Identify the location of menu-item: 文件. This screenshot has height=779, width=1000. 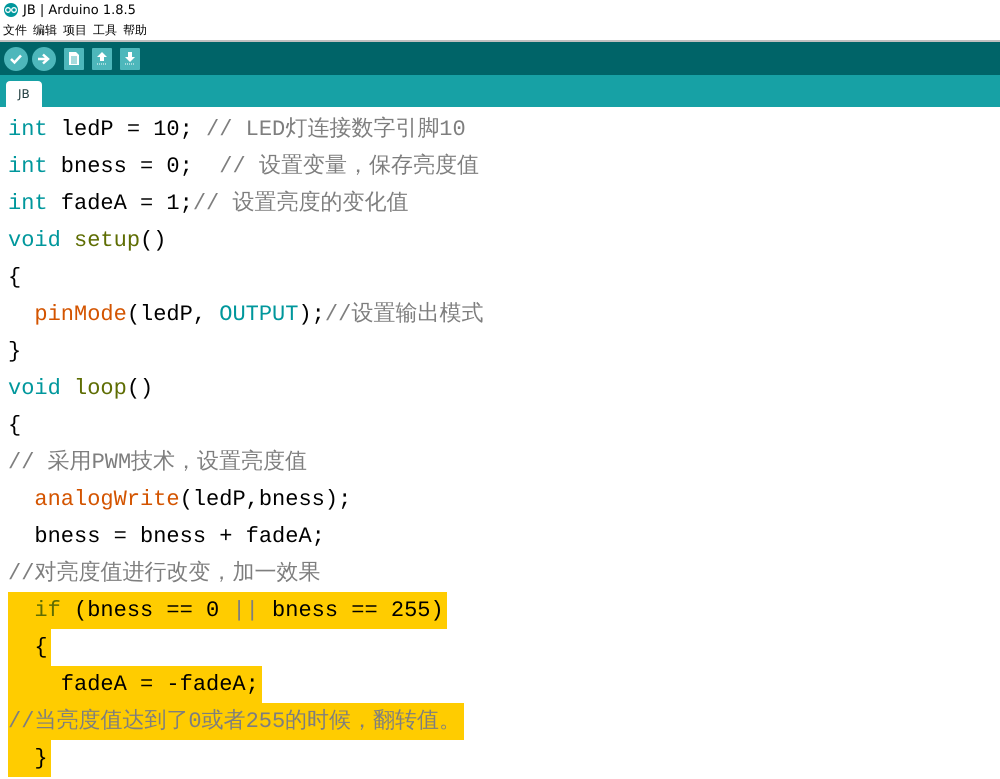
(15, 30).